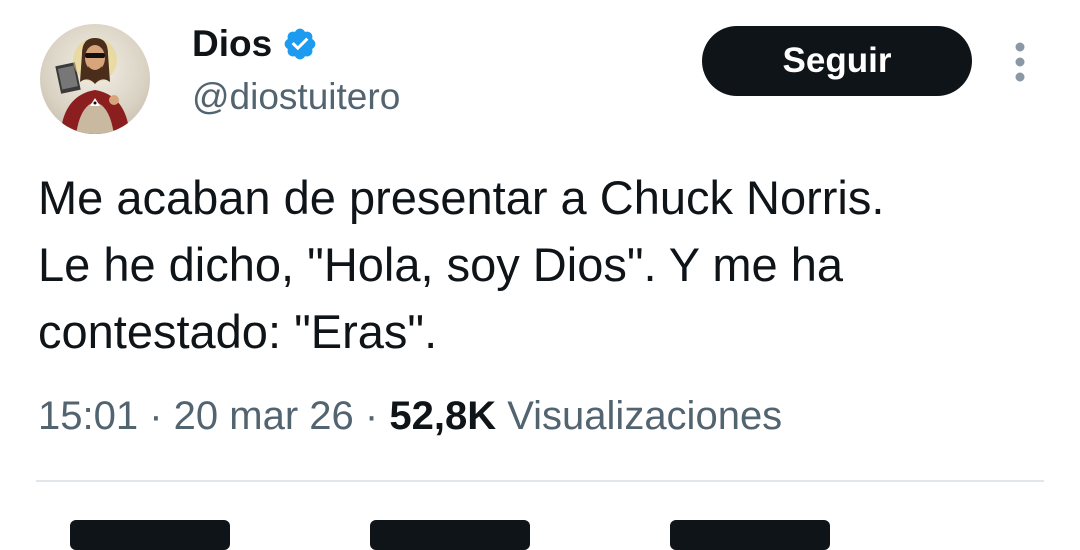 The height and width of the screenshot is (550, 1080). Describe the element at coordinates (300, 44) in the screenshot. I see `verified-badge-icon` at that location.